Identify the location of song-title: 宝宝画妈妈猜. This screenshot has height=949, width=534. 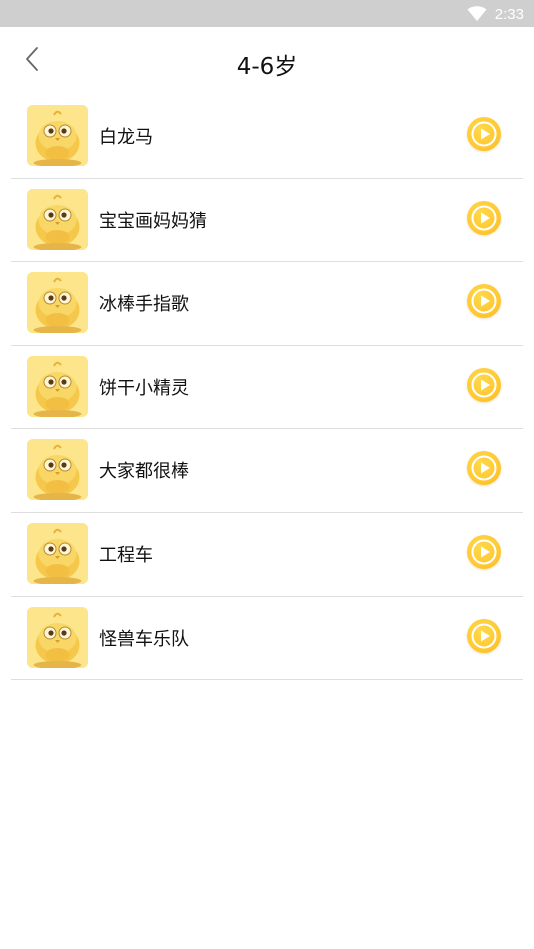
(153, 221).